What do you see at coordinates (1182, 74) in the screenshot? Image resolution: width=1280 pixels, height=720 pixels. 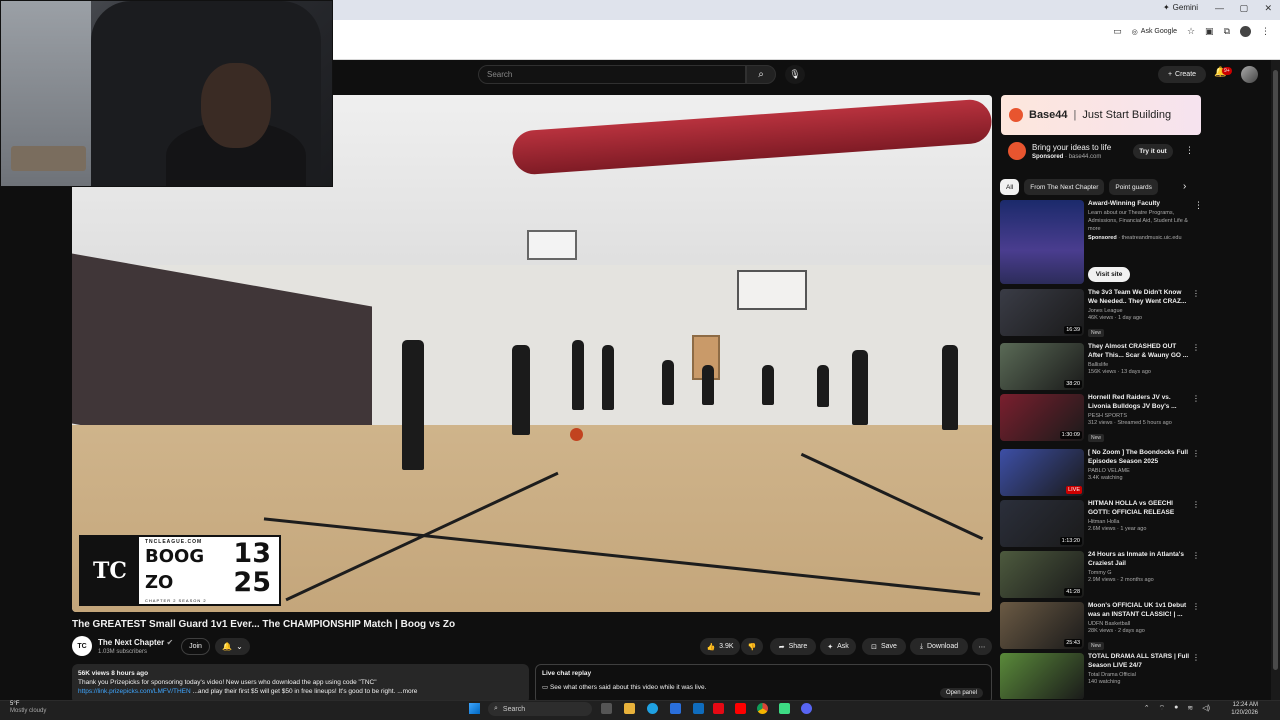 I see `create-button: + Create` at bounding box center [1182, 74].